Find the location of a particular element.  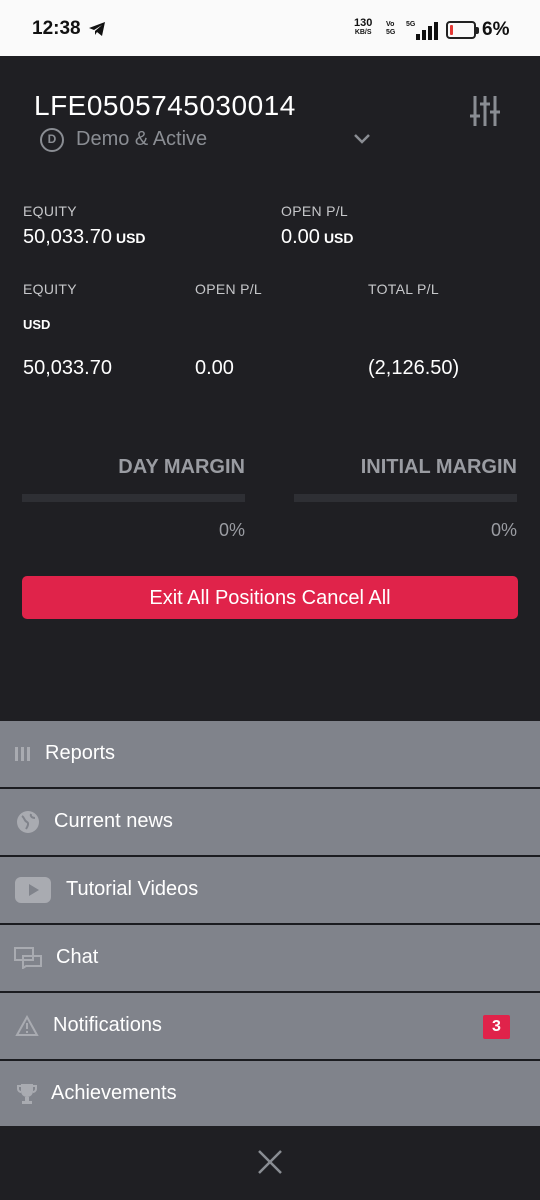

account-id: LFE0505745030014 is located at coordinates (165, 105).